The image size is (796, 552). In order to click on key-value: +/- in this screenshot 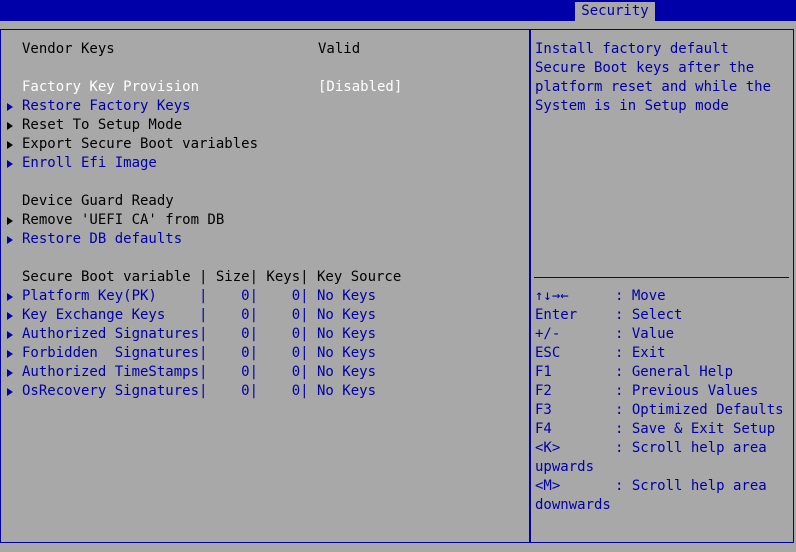, I will do `click(548, 334)`.